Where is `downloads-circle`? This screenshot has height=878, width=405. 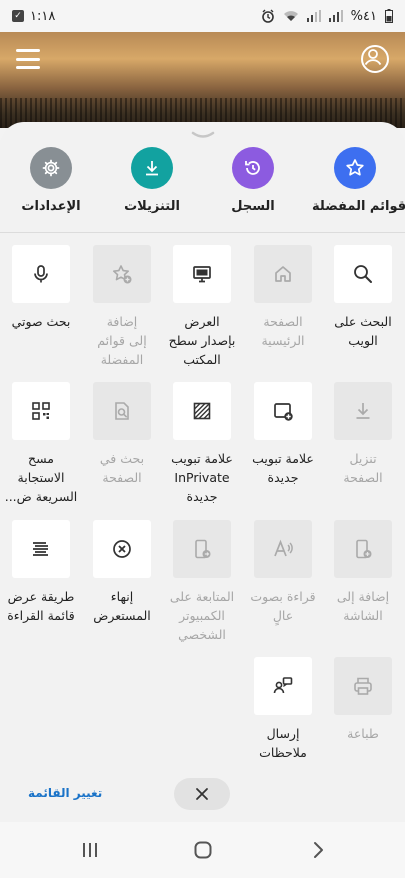
downloads-circle is located at coordinates (152, 168).